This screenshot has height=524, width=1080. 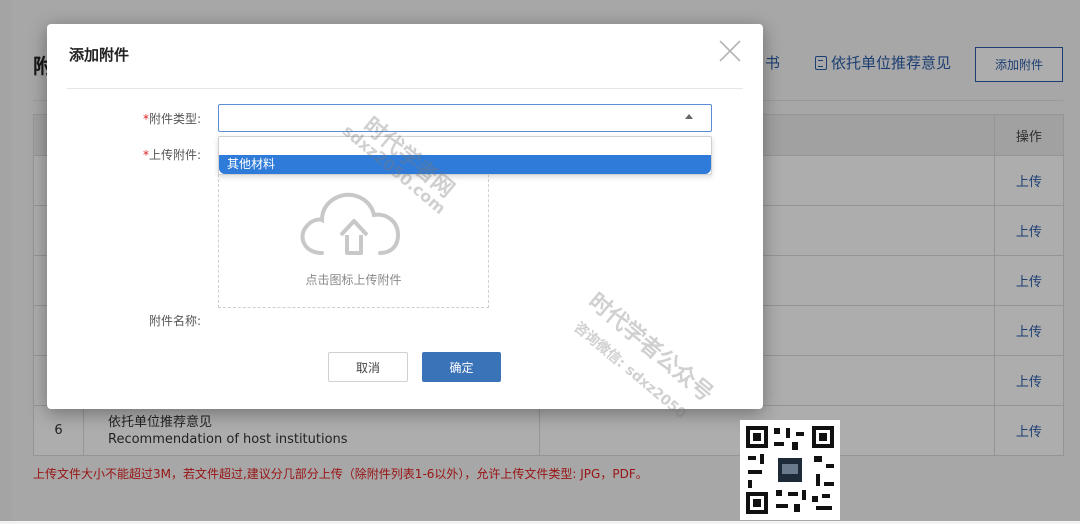 I want to click on type-dropdown-menu: 其他材料, so click(x=465, y=155).